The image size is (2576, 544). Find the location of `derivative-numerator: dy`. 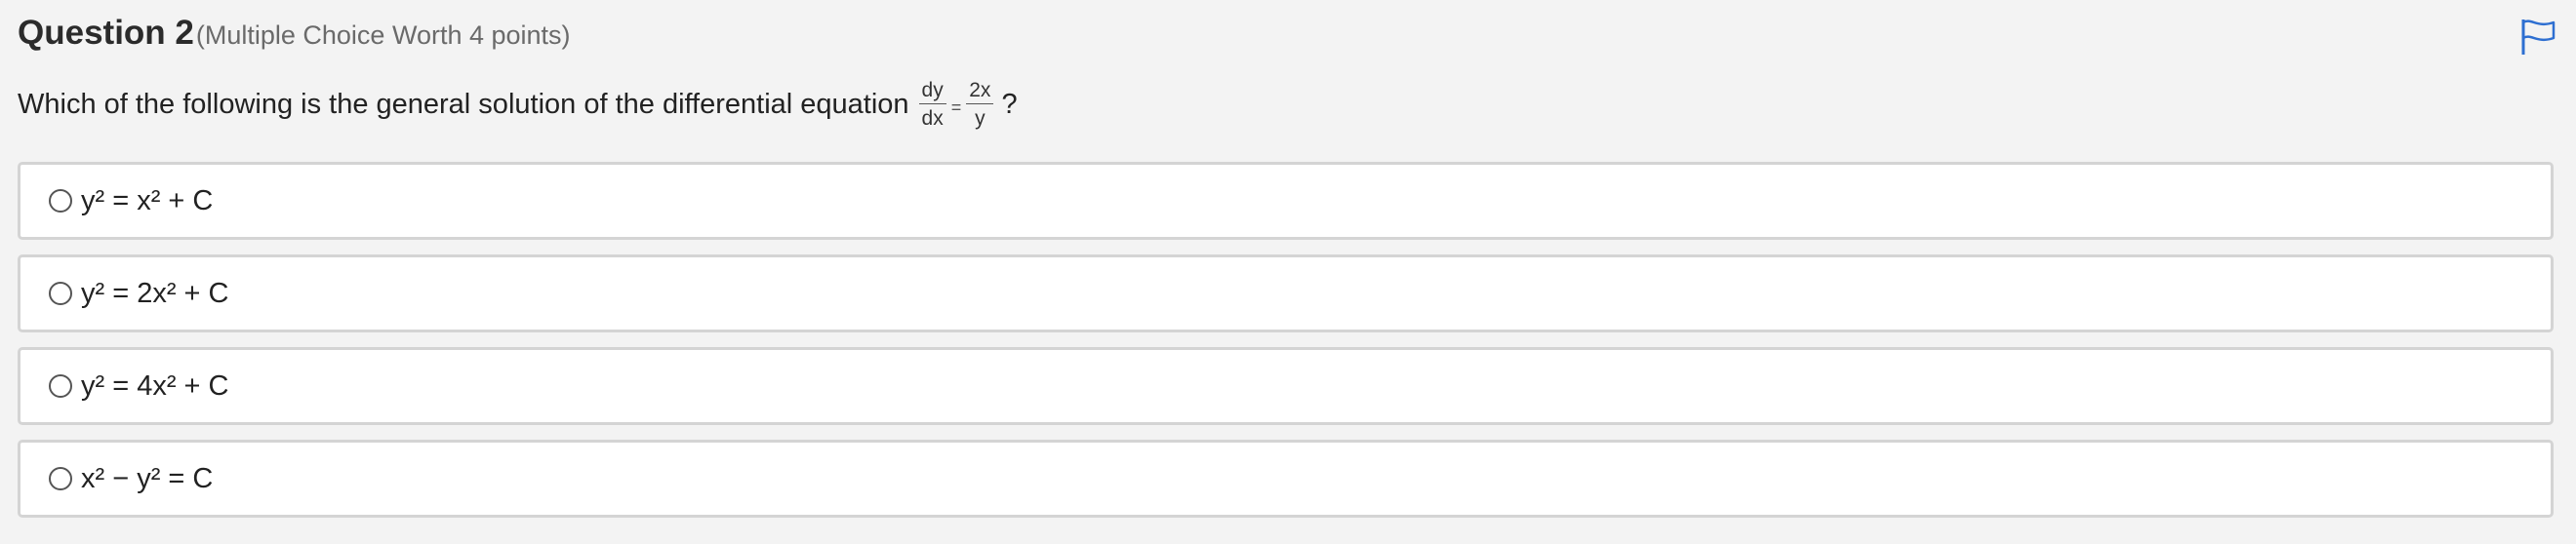

derivative-numerator: dy is located at coordinates (932, 92).